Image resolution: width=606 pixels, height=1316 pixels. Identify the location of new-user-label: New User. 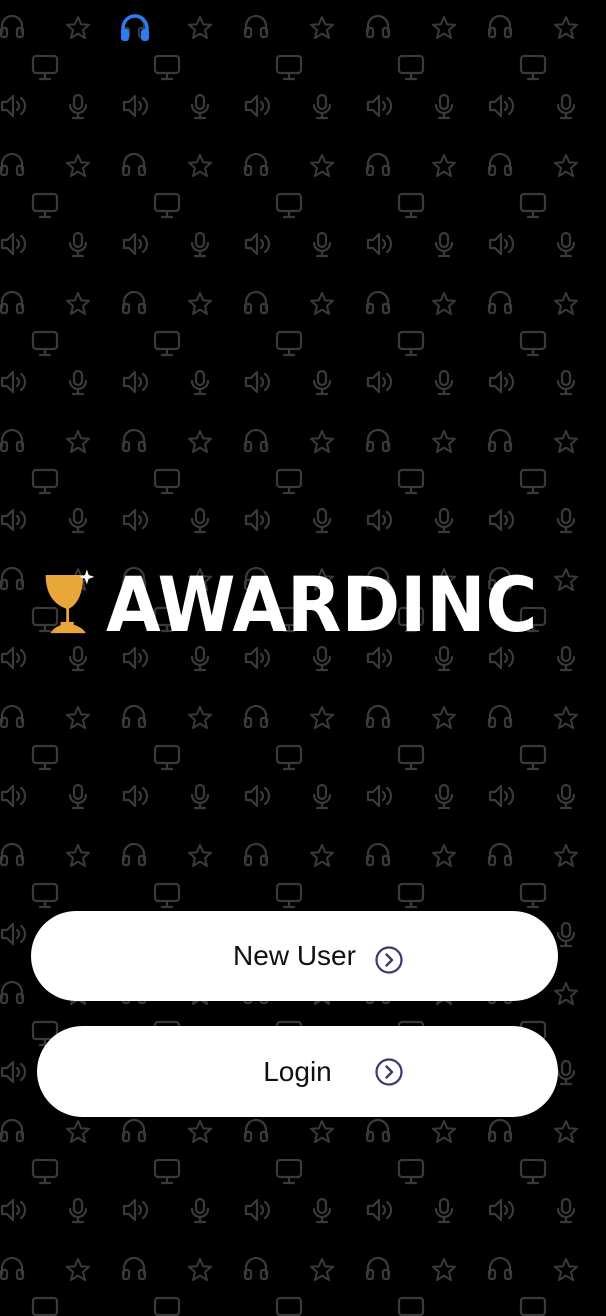
(294, 955).